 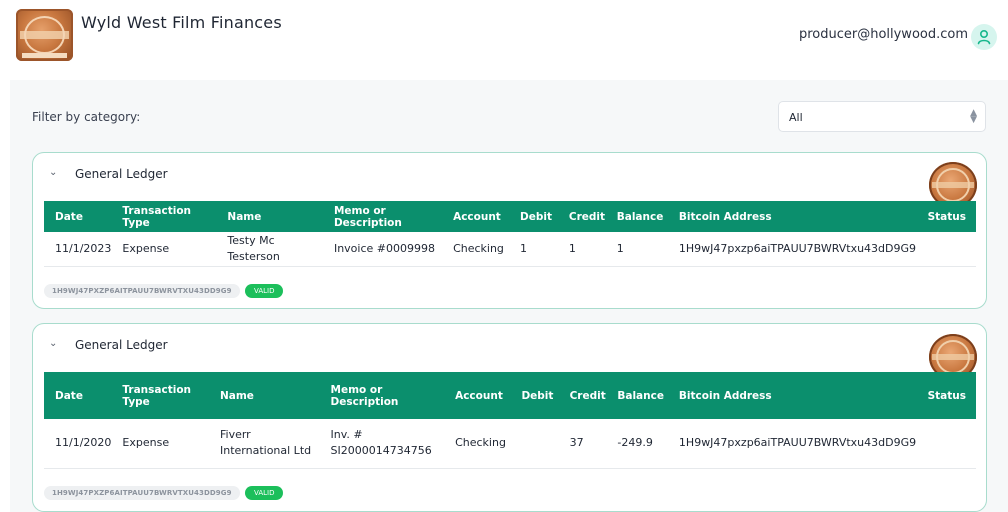 I want to click on cell-memo: Invoice #0009998, so click(x=382, y=249).